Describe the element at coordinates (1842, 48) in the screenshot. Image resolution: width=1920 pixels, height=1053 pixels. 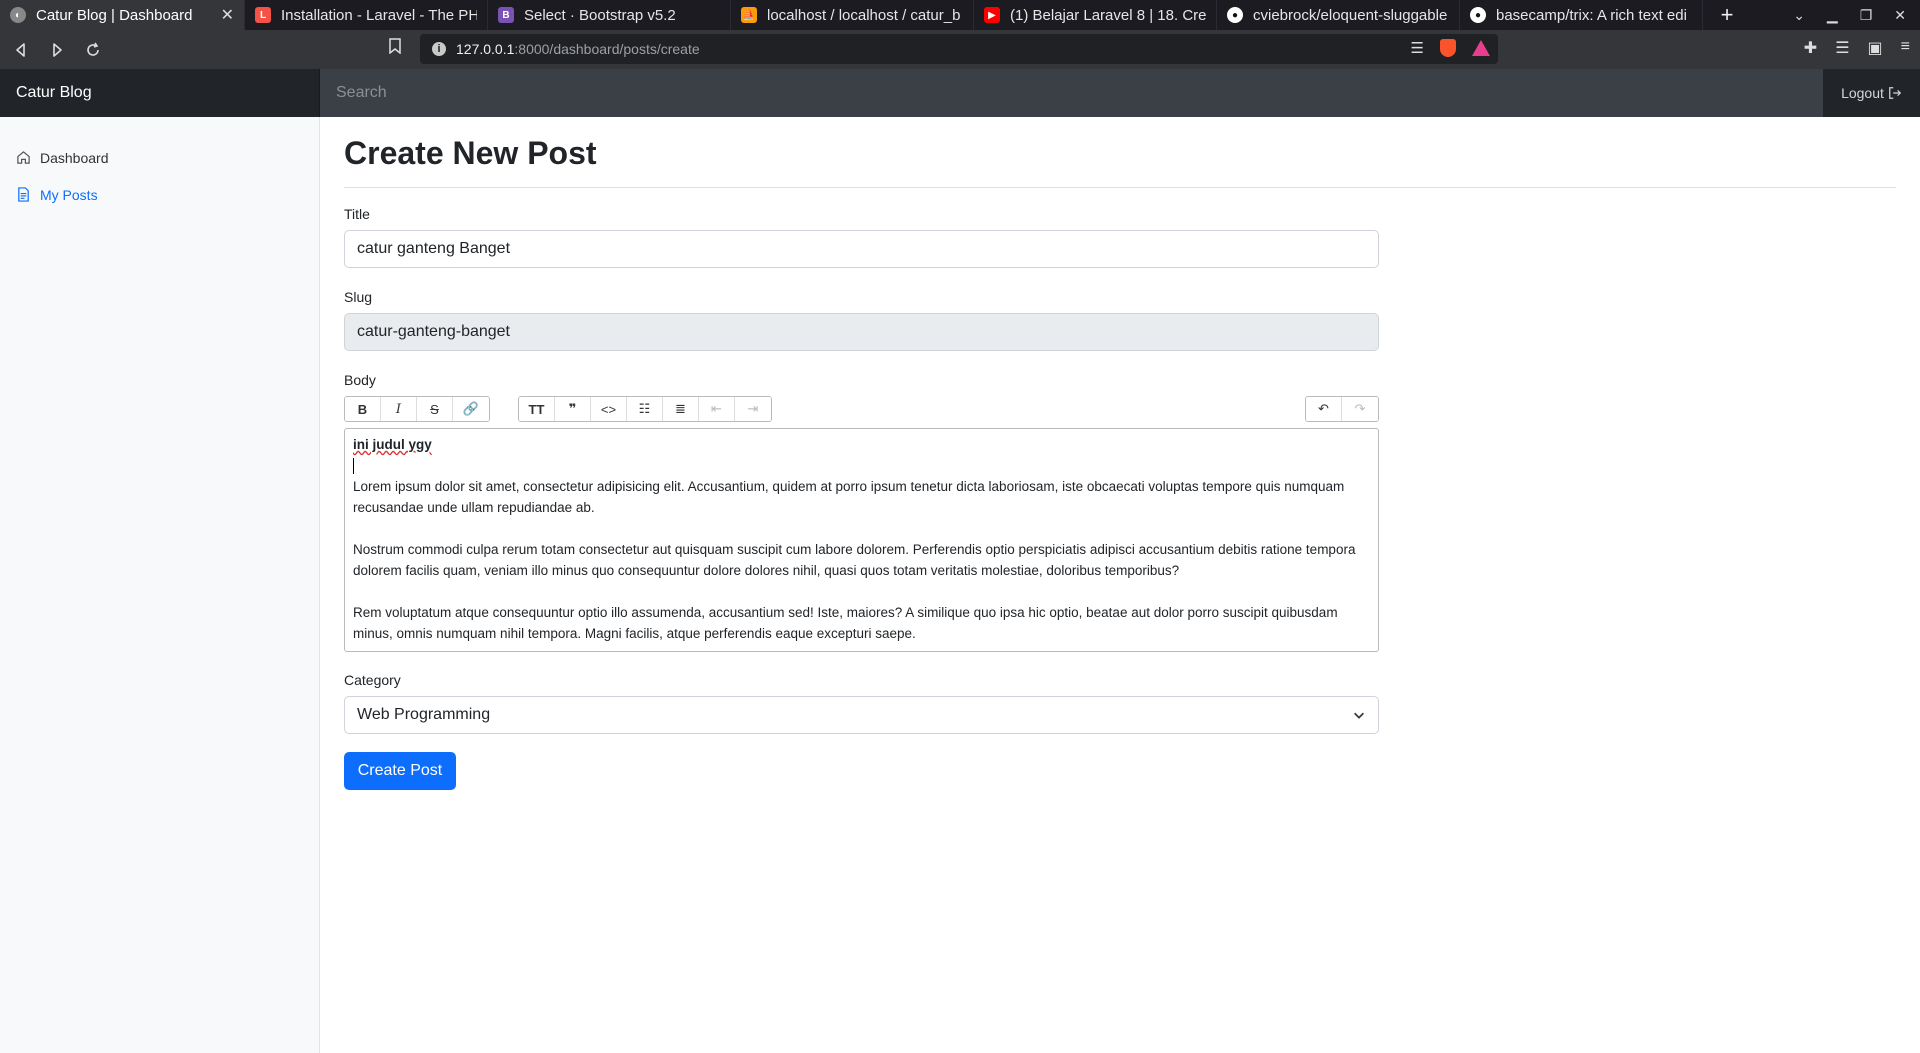
I see `playlist-icon: ☰` at that location.